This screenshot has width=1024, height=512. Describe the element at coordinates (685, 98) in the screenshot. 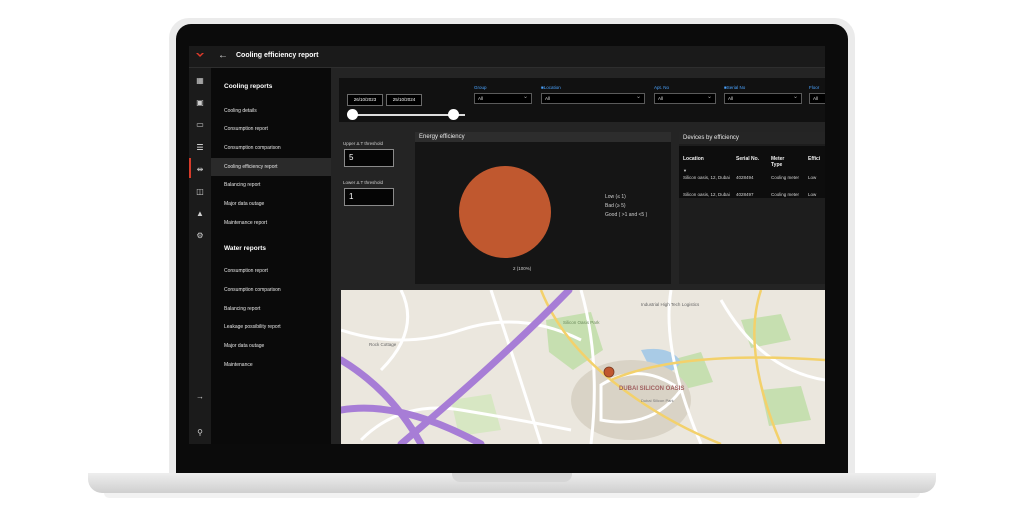

I see `apt-no-select: All ⌄` at that location.